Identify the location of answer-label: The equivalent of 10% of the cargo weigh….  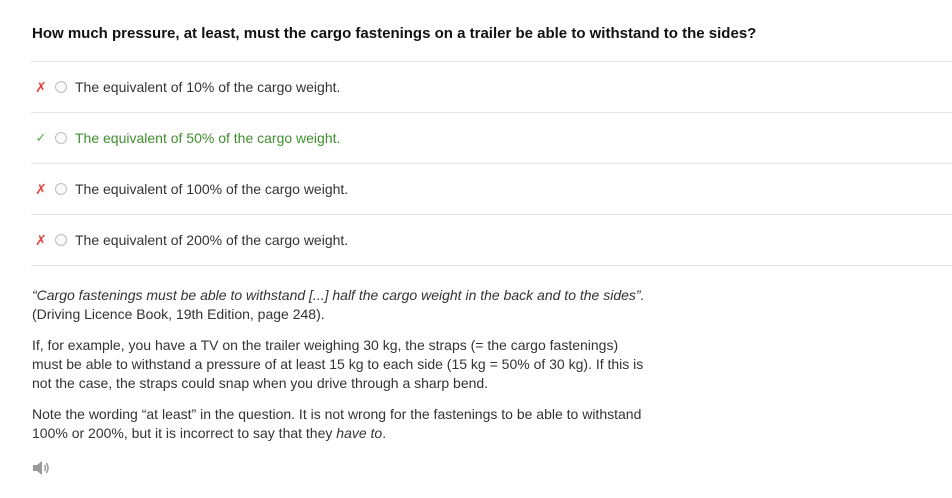
(208, 87).